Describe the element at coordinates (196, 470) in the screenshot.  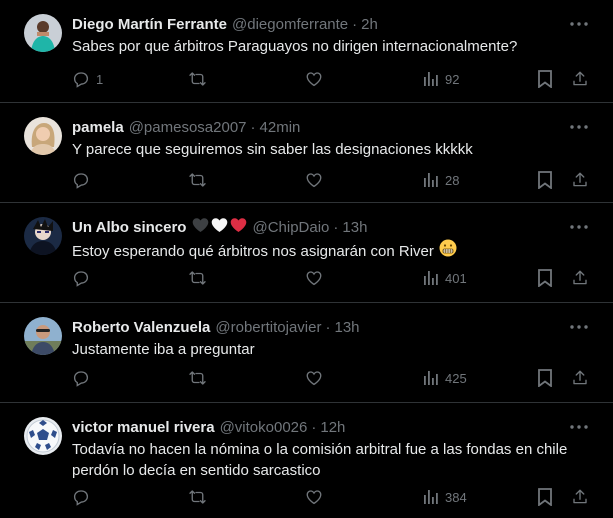
I see `tweet-text-line: perdón lo decía en sentido sarcastico` at that location.